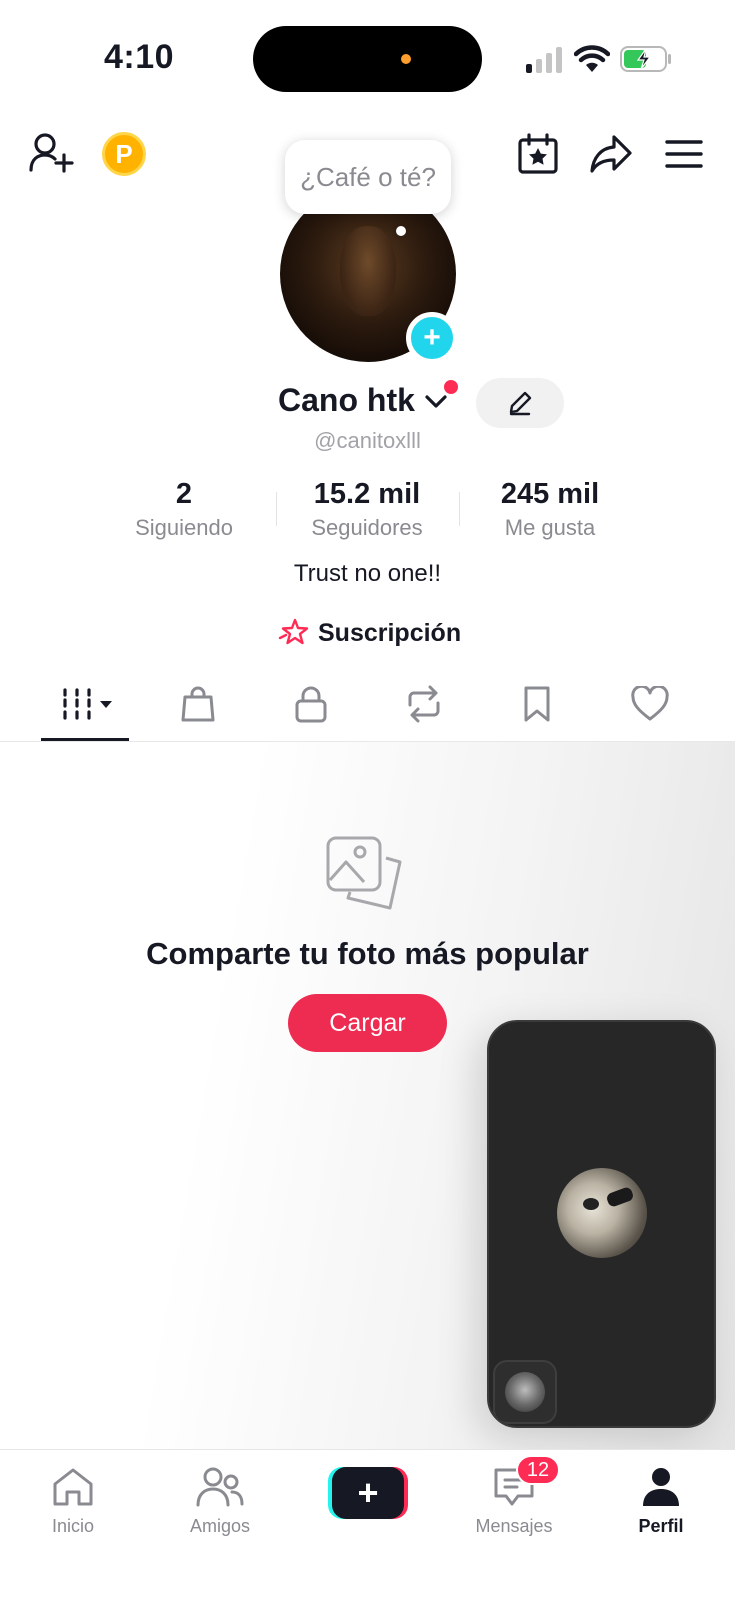 The height and width of the screenshot is (1600, 735). I want to click on nav-friends: Amigos, so click(220, 1498).